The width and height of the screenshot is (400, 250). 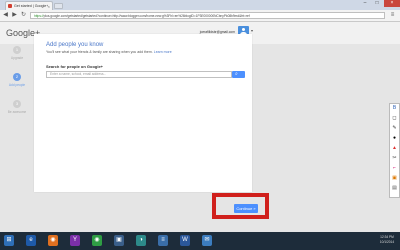 I want to click on start-icon: ⊞, so click(x=9, y=240).